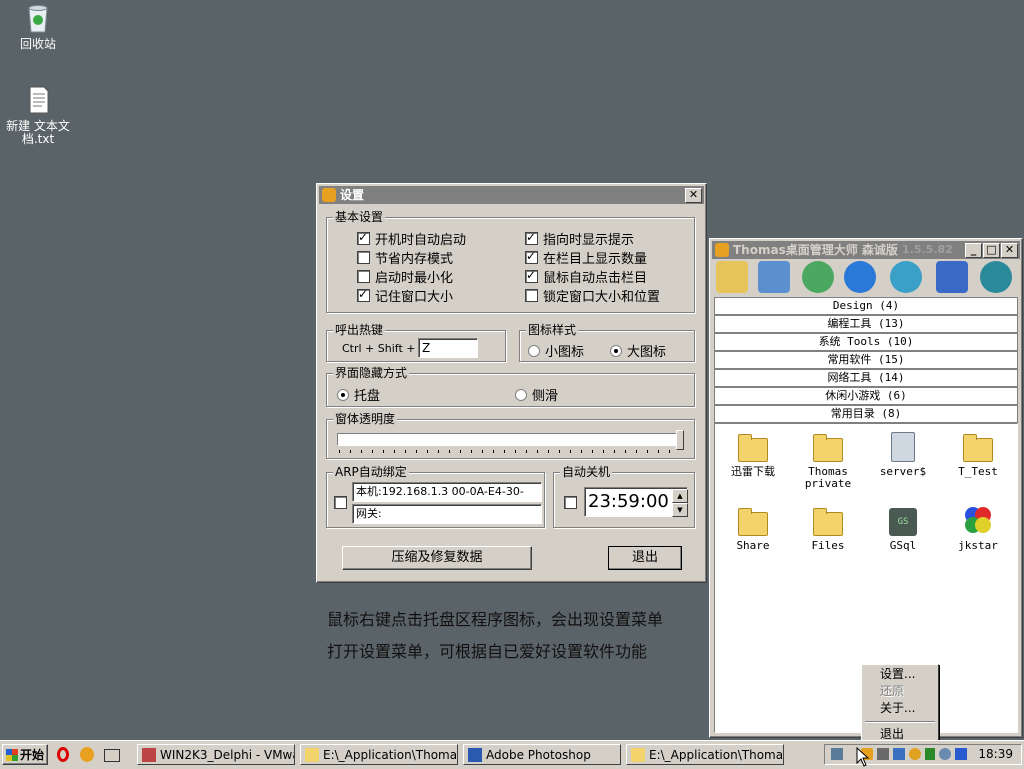 This screenshot has width=1024, height=769. What do you see at coordinates (448, 348) in the screenshot?
I see `hotkey-input: Z` at bounding box center [448, 348].